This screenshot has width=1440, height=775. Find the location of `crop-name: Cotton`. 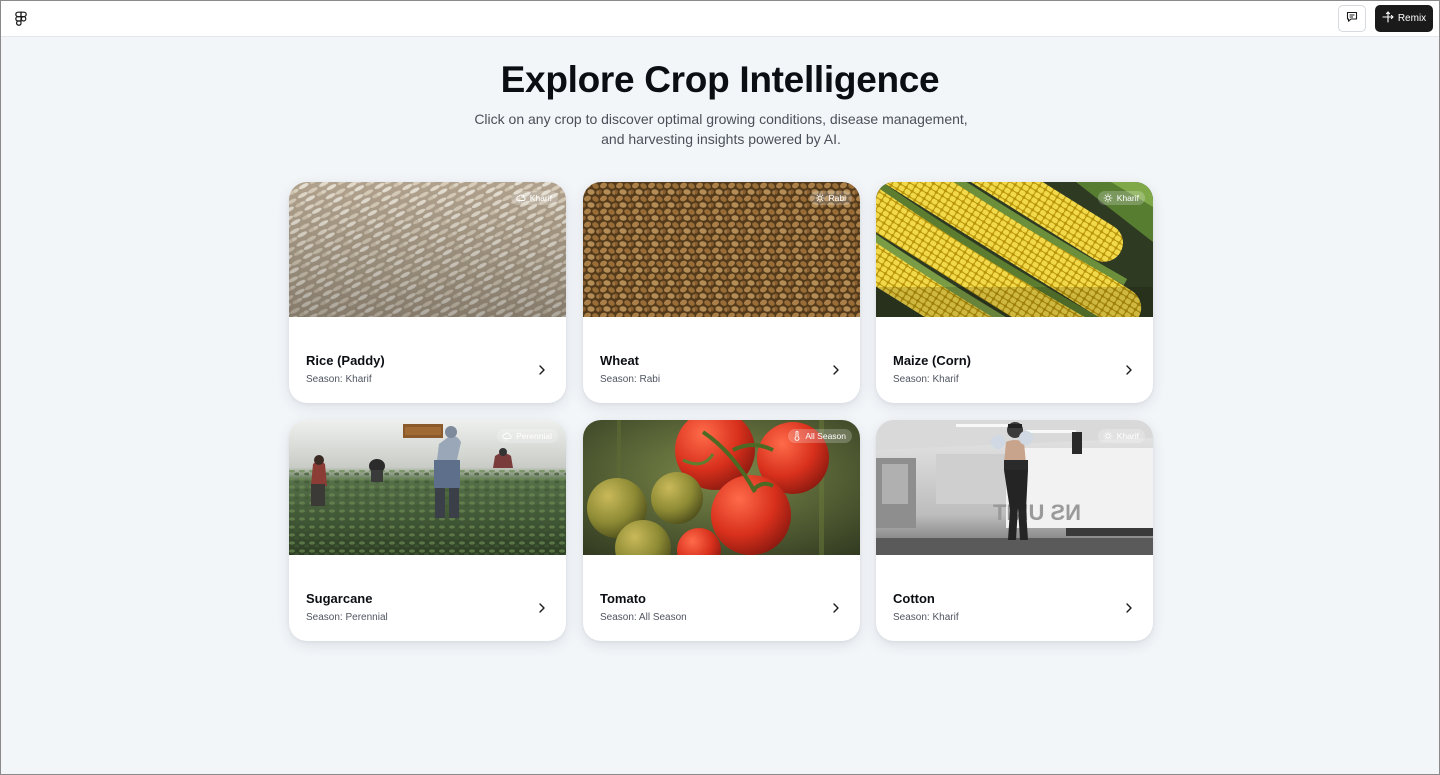

crop-name: Cotton is located at coordinates (914, 598).